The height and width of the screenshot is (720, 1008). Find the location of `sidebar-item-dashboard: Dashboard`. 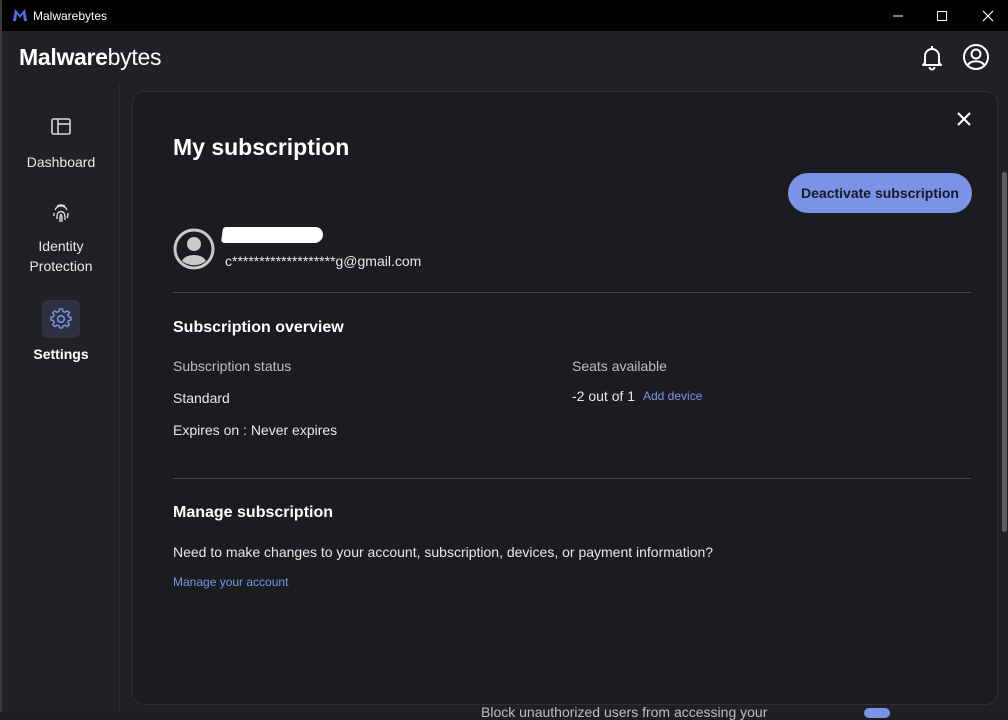

sidebar-item-dashboard: Dashboard is located at coordinates (61, 139).